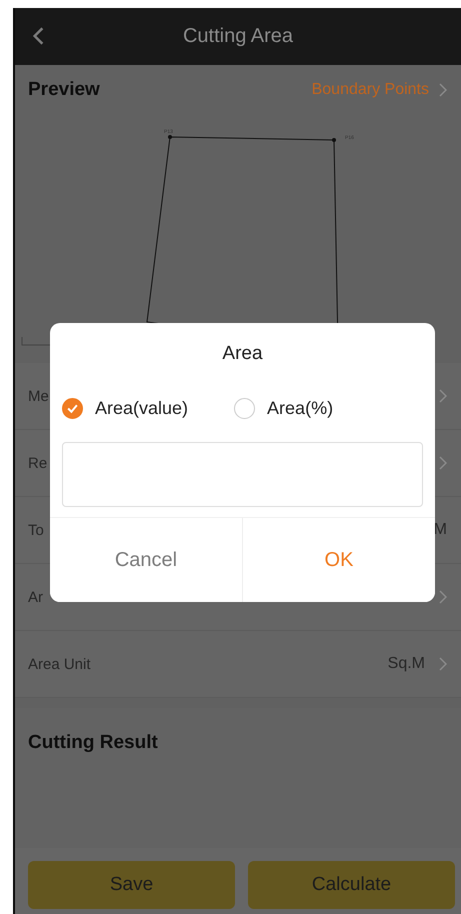 The image size is (461, 914). What do you see at coordinates (131, 885) in the screenshot?
I see `save-button: Save` at bounding box center [131, 885].